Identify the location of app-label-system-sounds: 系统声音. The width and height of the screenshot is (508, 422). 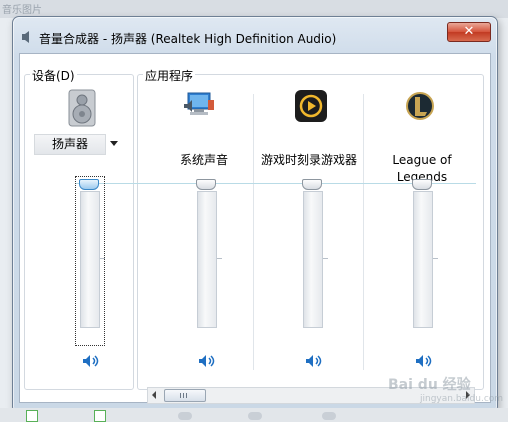
(203, 160).